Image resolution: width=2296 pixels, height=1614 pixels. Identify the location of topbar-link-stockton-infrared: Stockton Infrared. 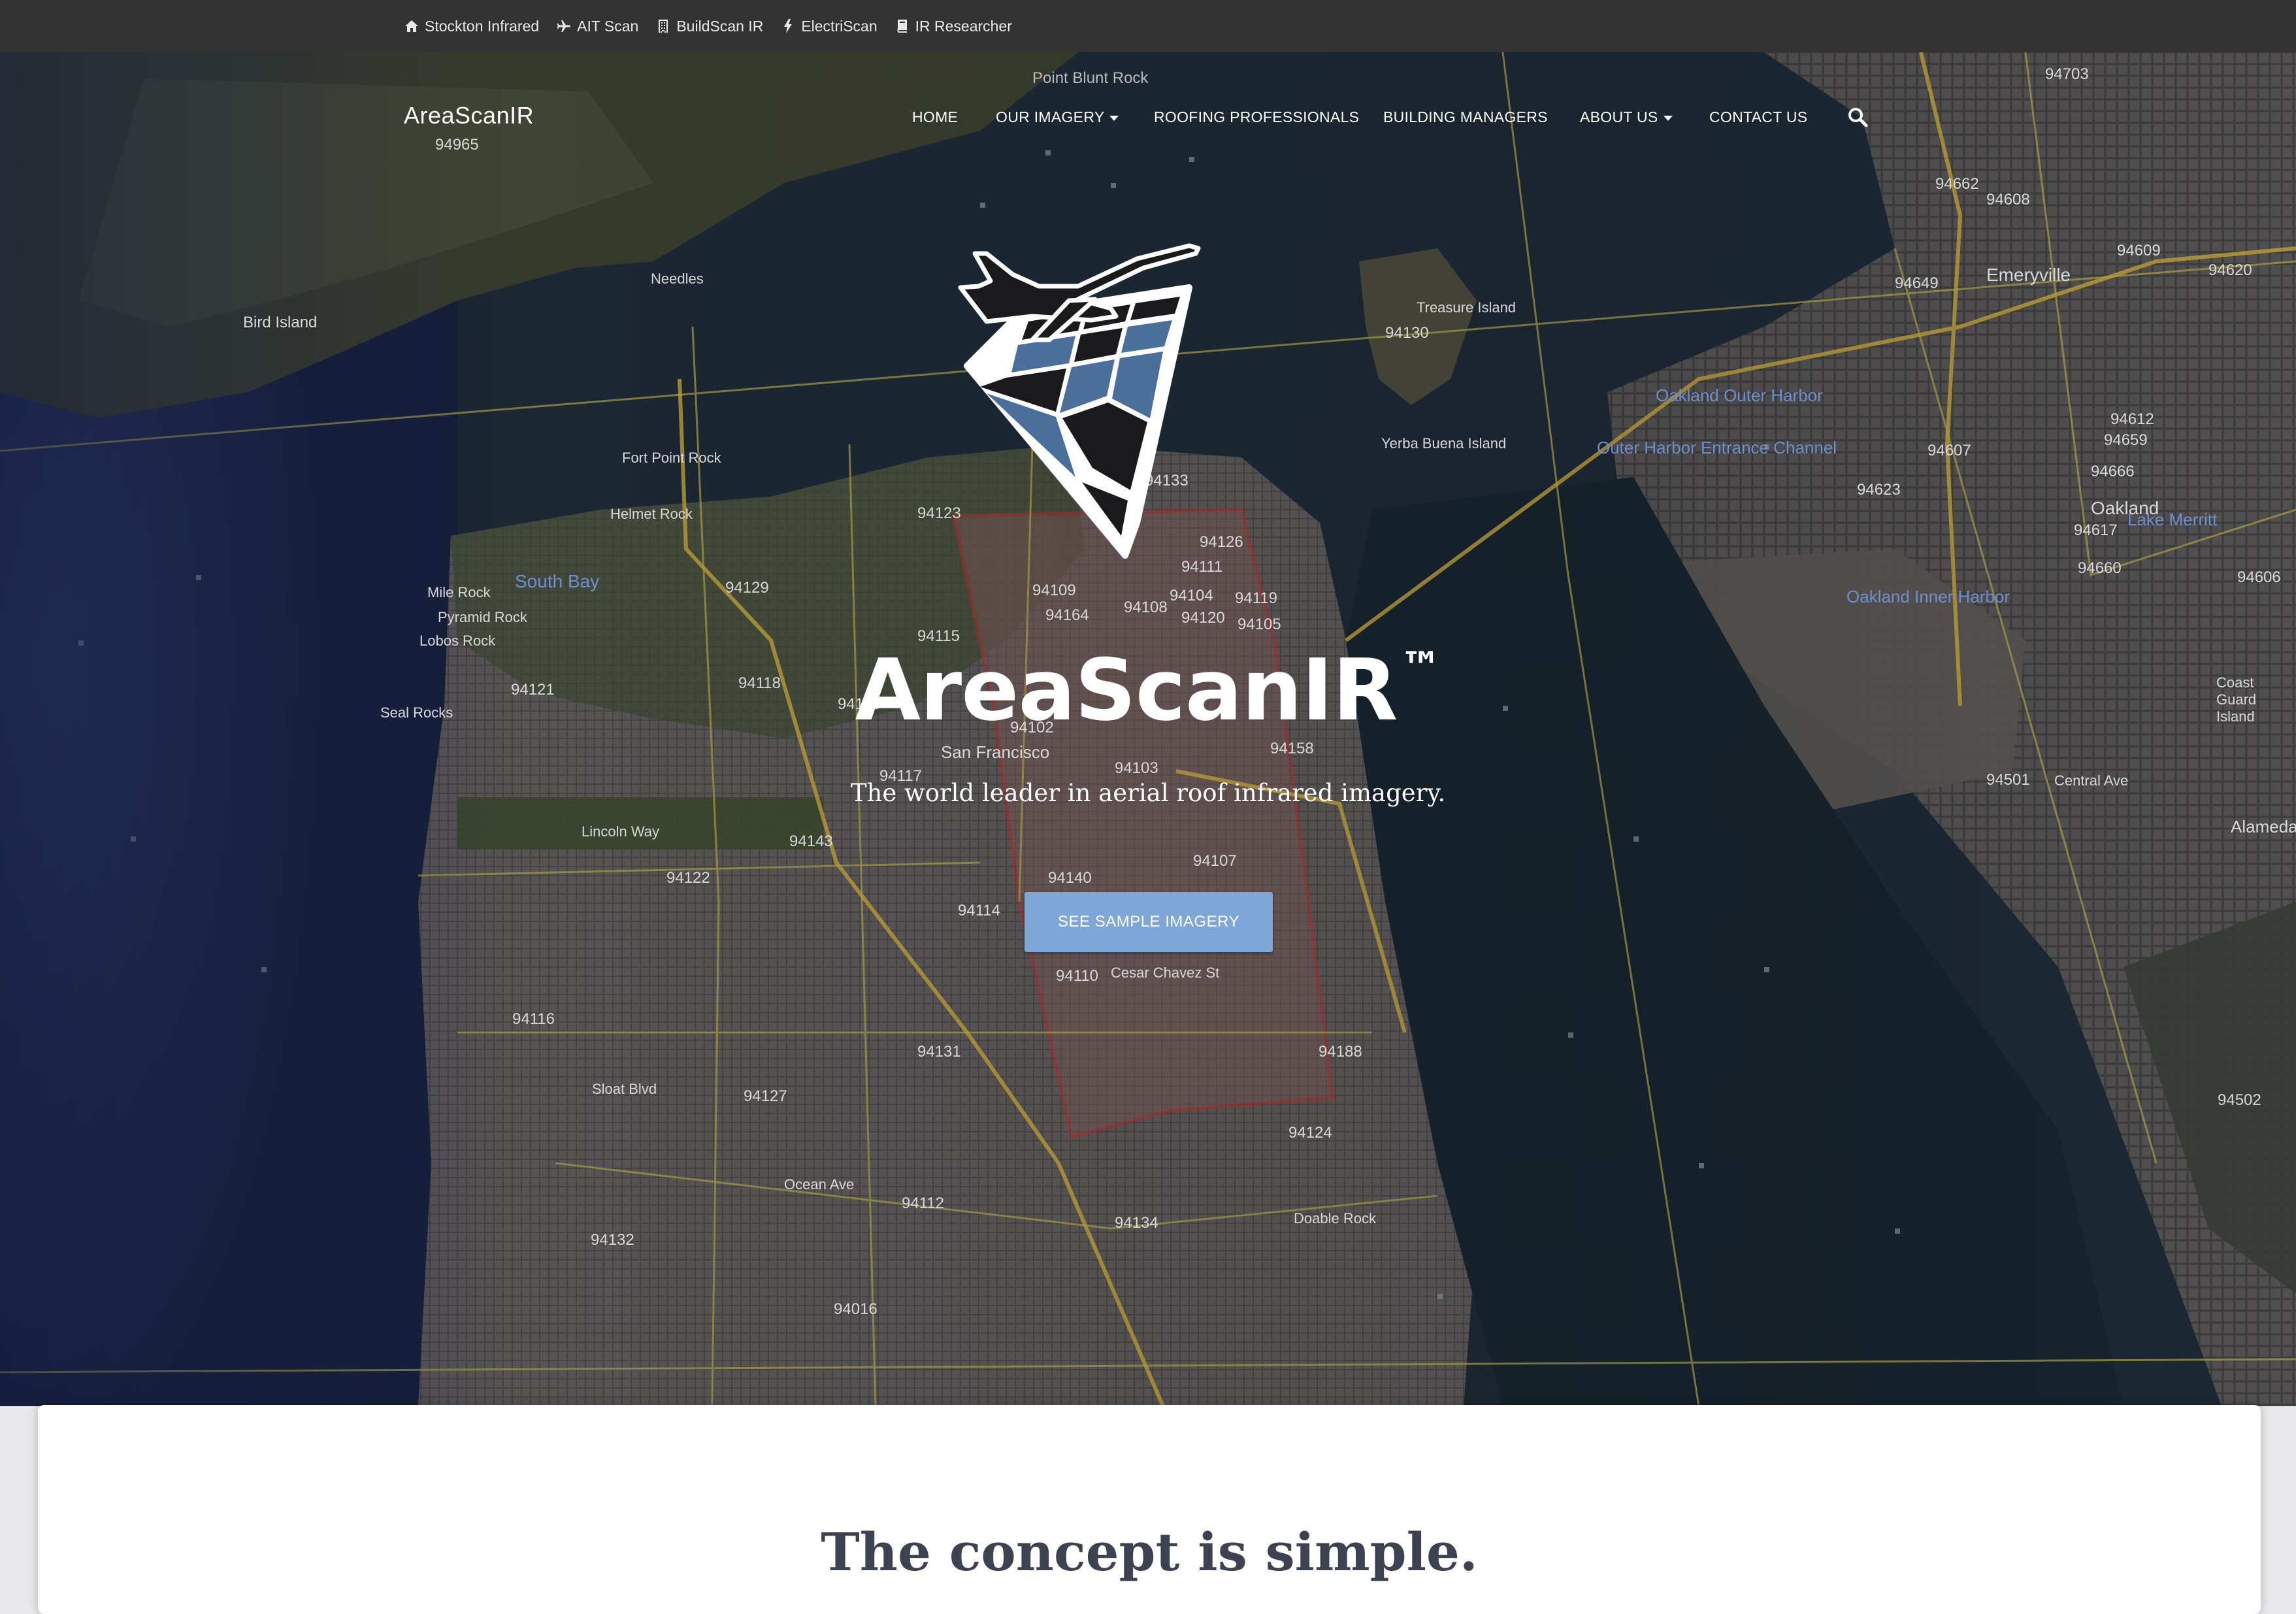
(471, 26).